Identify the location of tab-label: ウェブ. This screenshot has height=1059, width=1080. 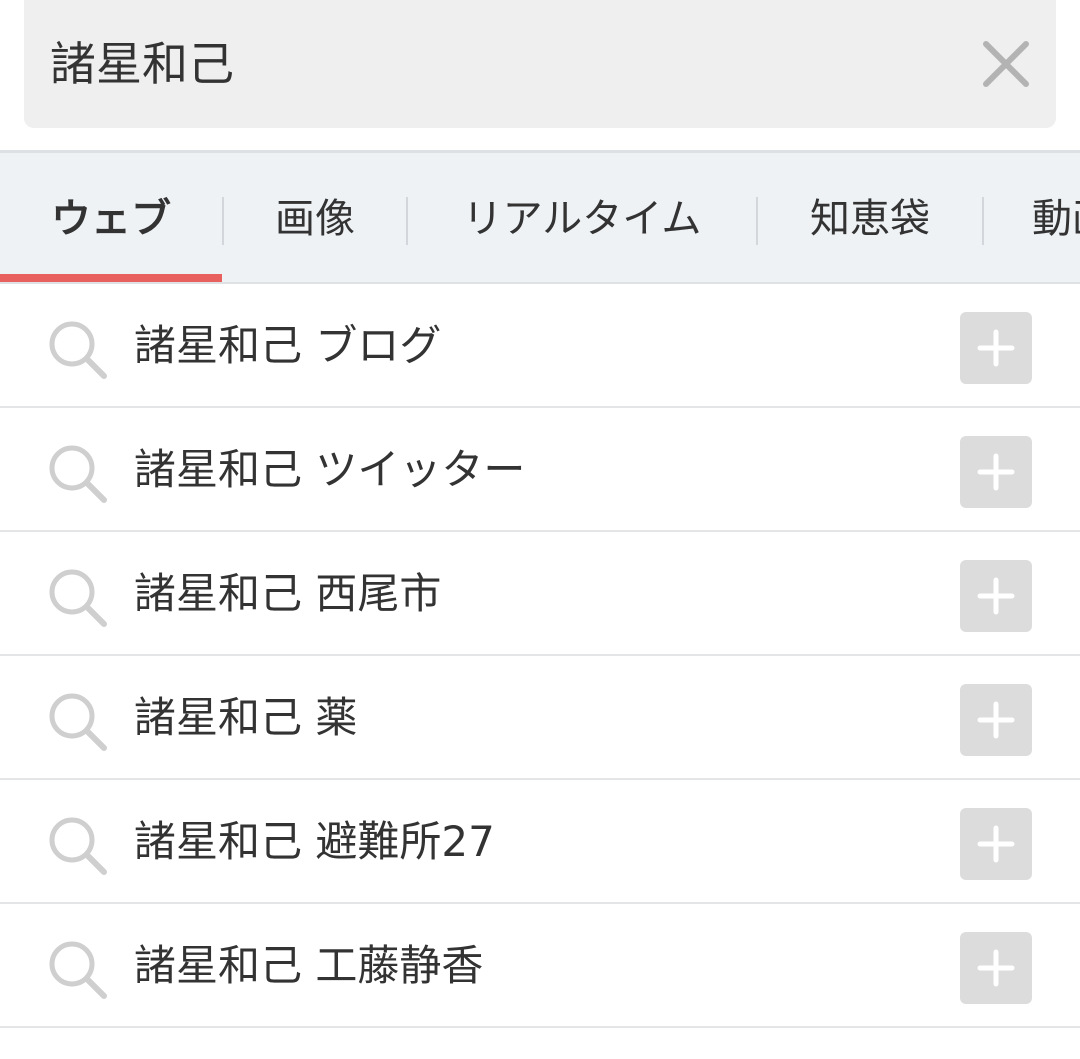
(111, 219).